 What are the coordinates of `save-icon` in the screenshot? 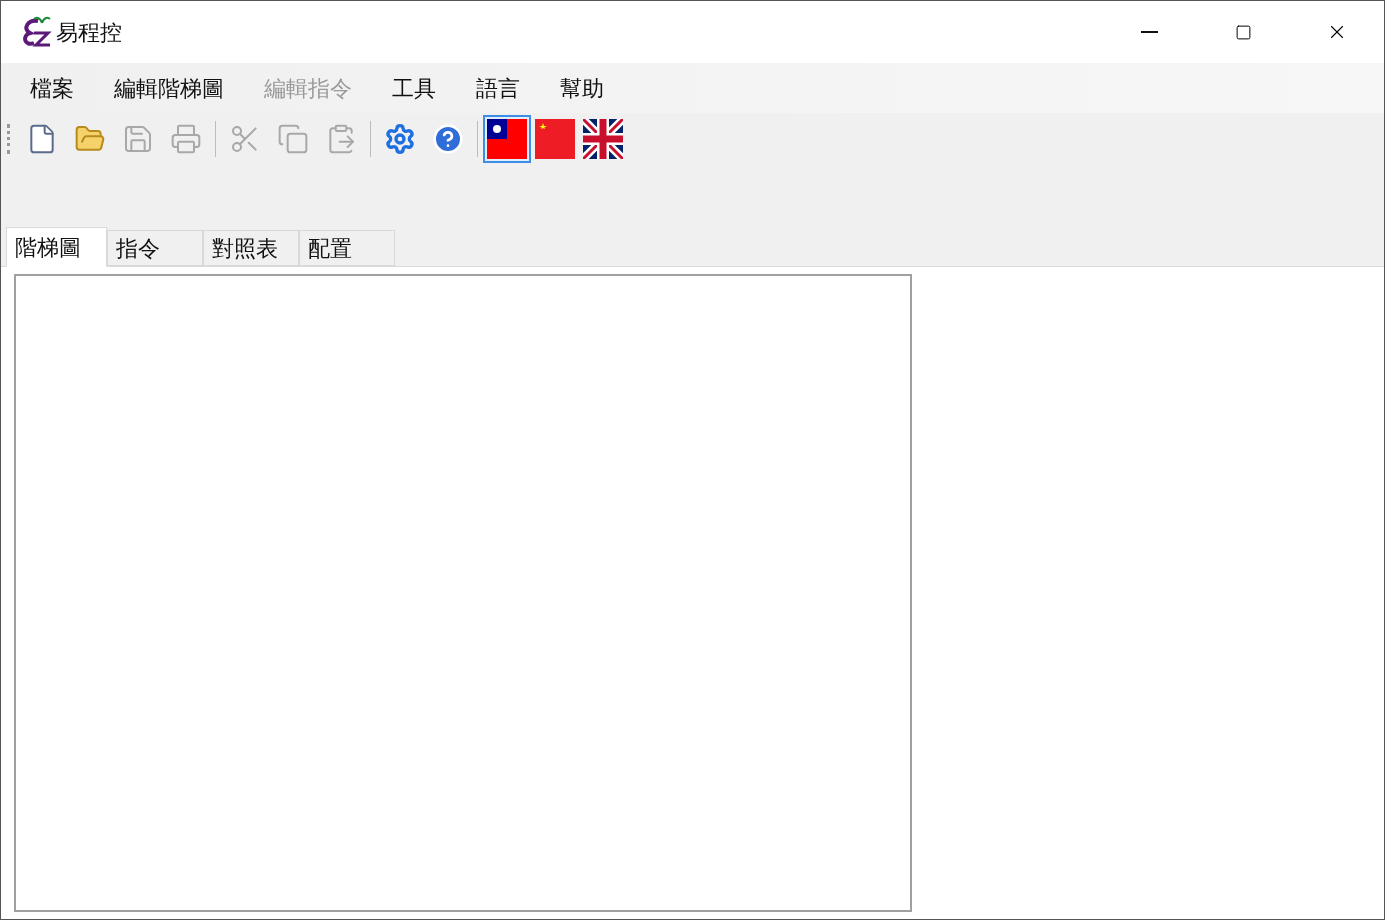 It's located at (138, 139).